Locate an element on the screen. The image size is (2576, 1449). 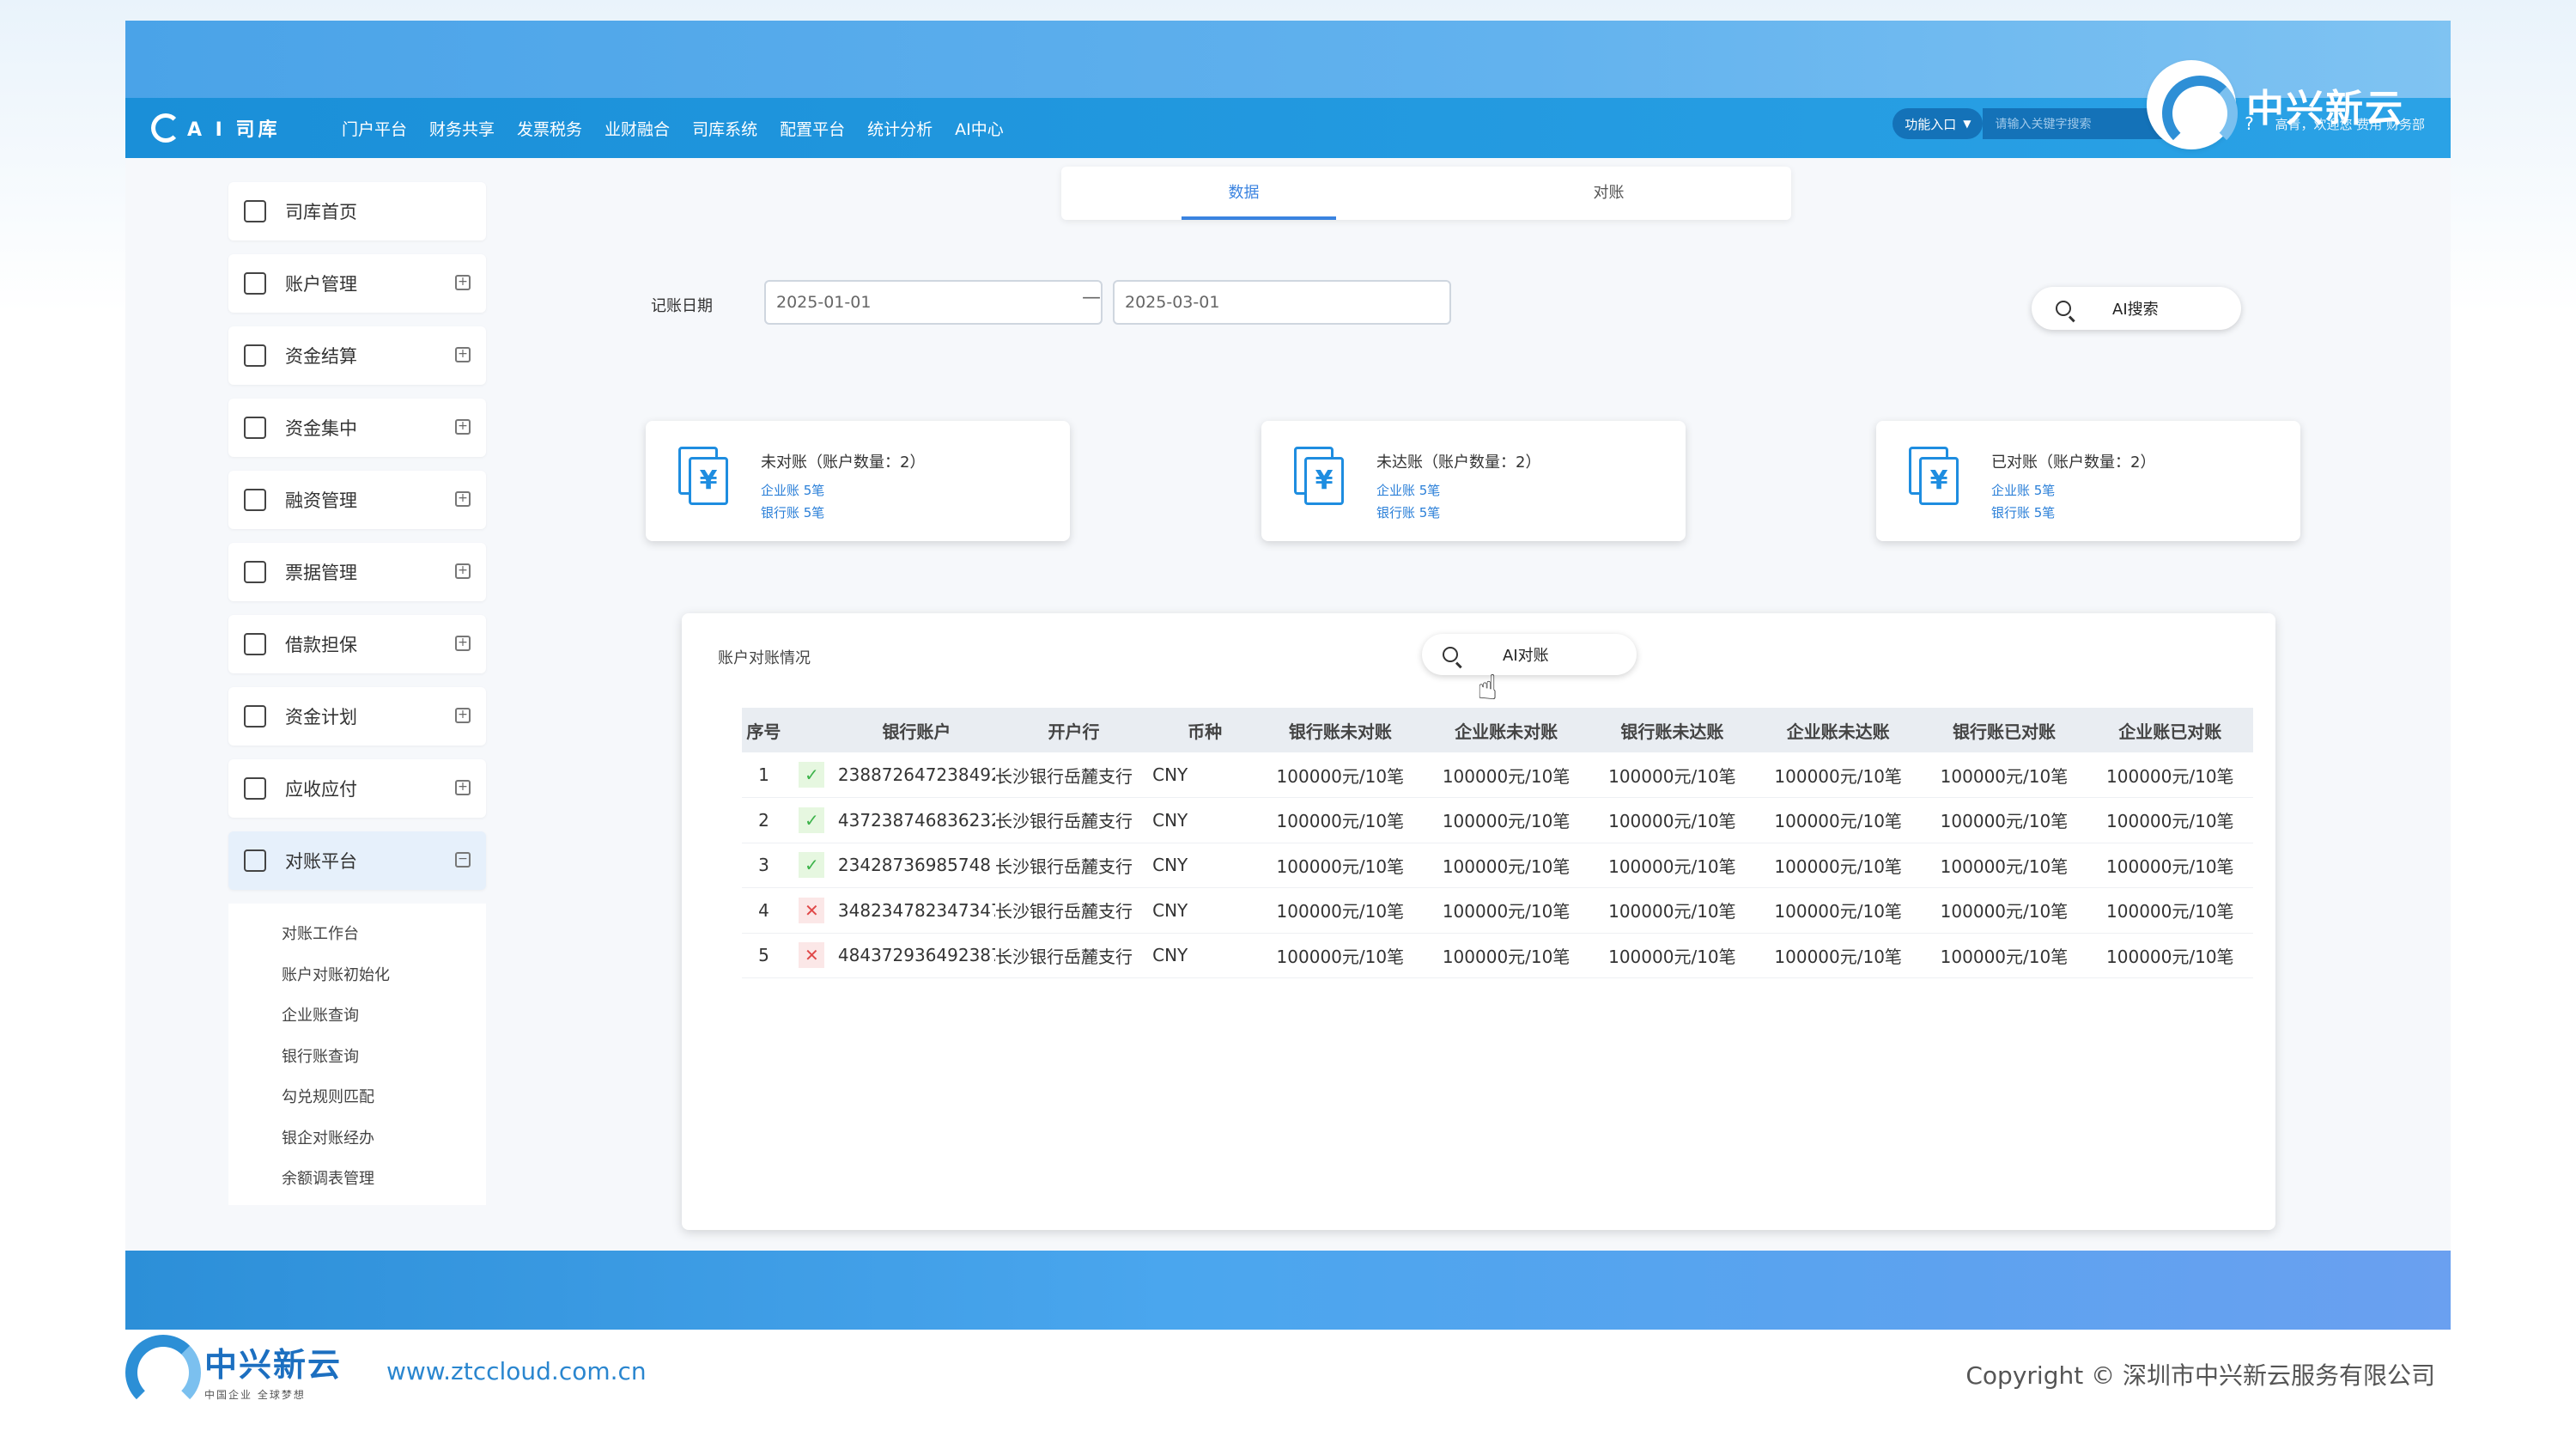
footer-url: www.ztccloud.com.cn is located at coordinates (516, 1371).